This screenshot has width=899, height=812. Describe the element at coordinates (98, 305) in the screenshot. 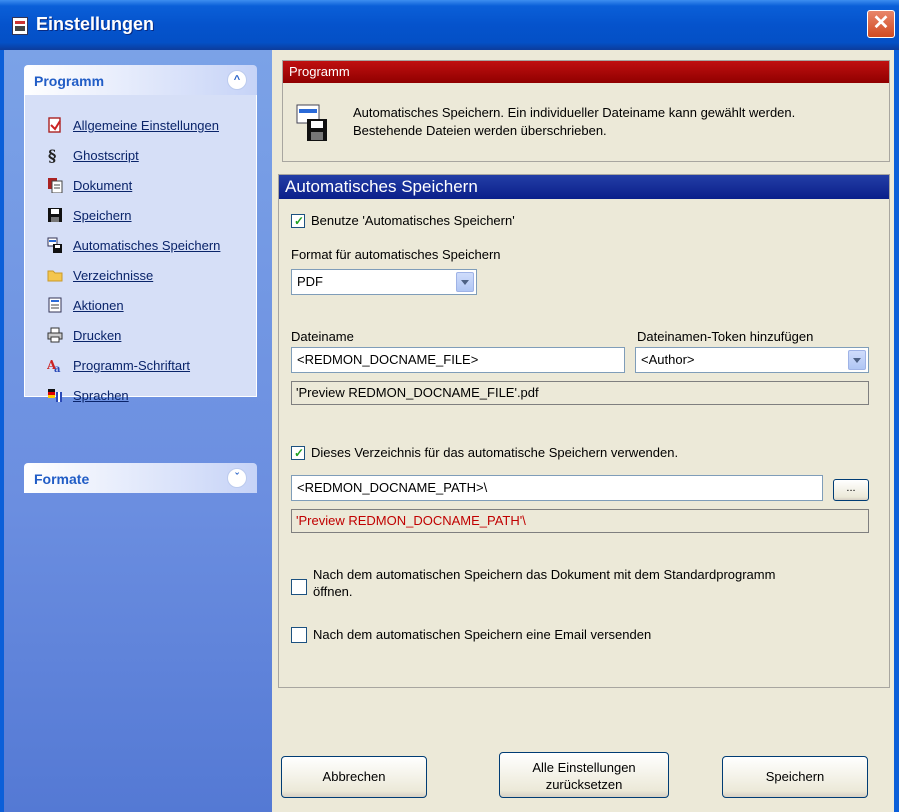

I see `sidebar-item-label: Aktionen` at that location.